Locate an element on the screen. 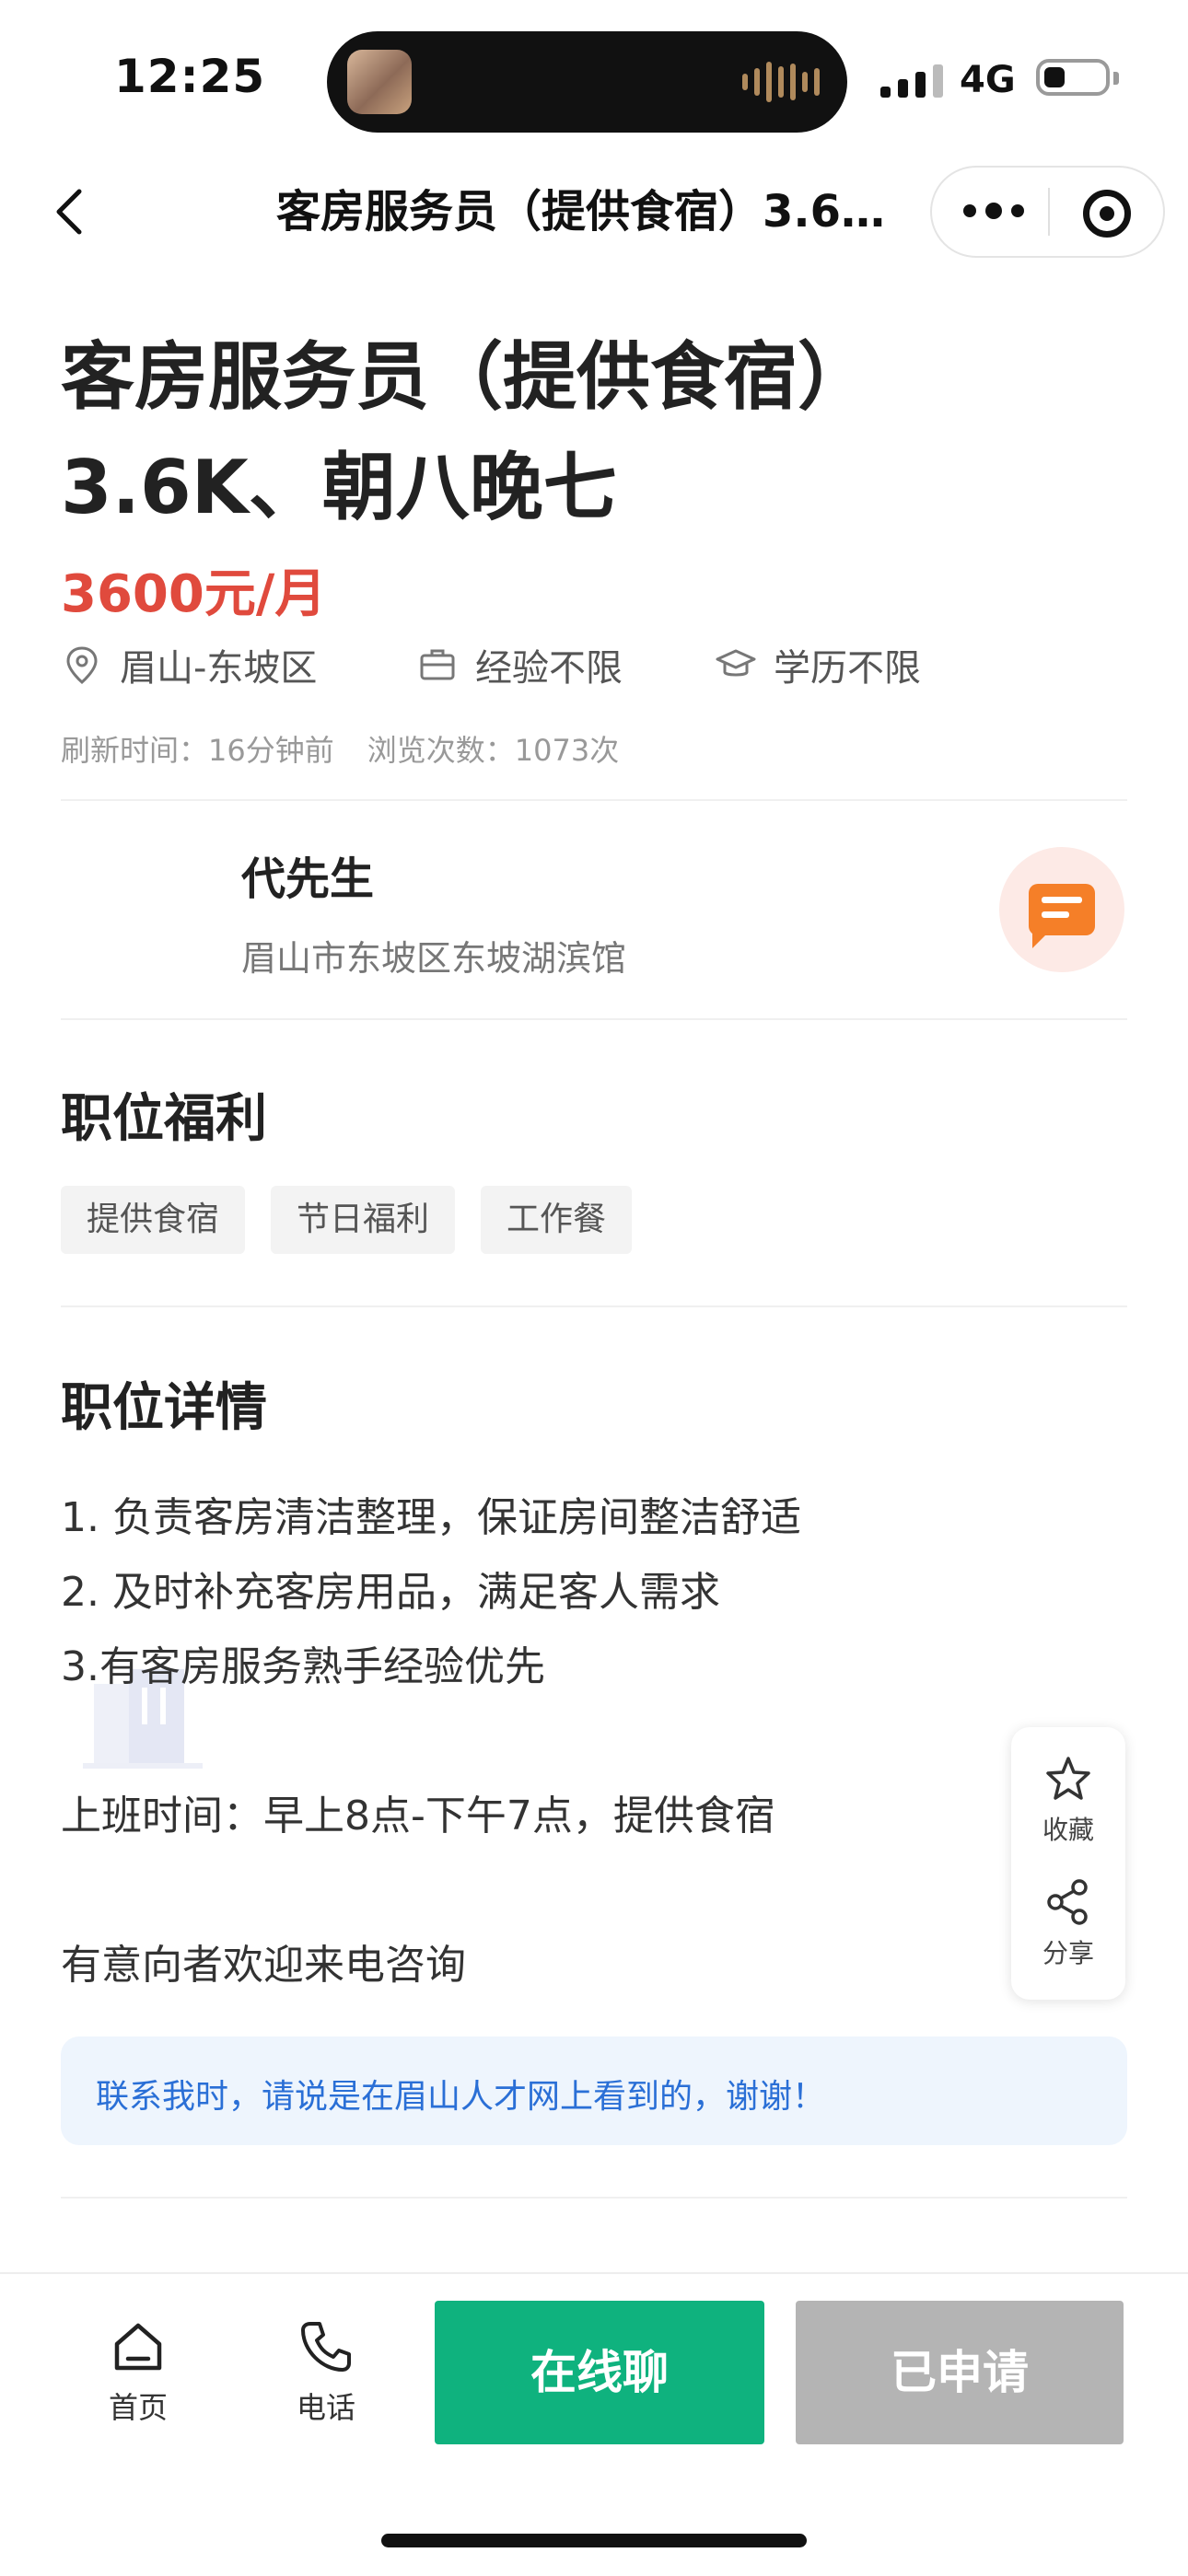  applied-button: 已申请 is located at coordinates (960, 2372).